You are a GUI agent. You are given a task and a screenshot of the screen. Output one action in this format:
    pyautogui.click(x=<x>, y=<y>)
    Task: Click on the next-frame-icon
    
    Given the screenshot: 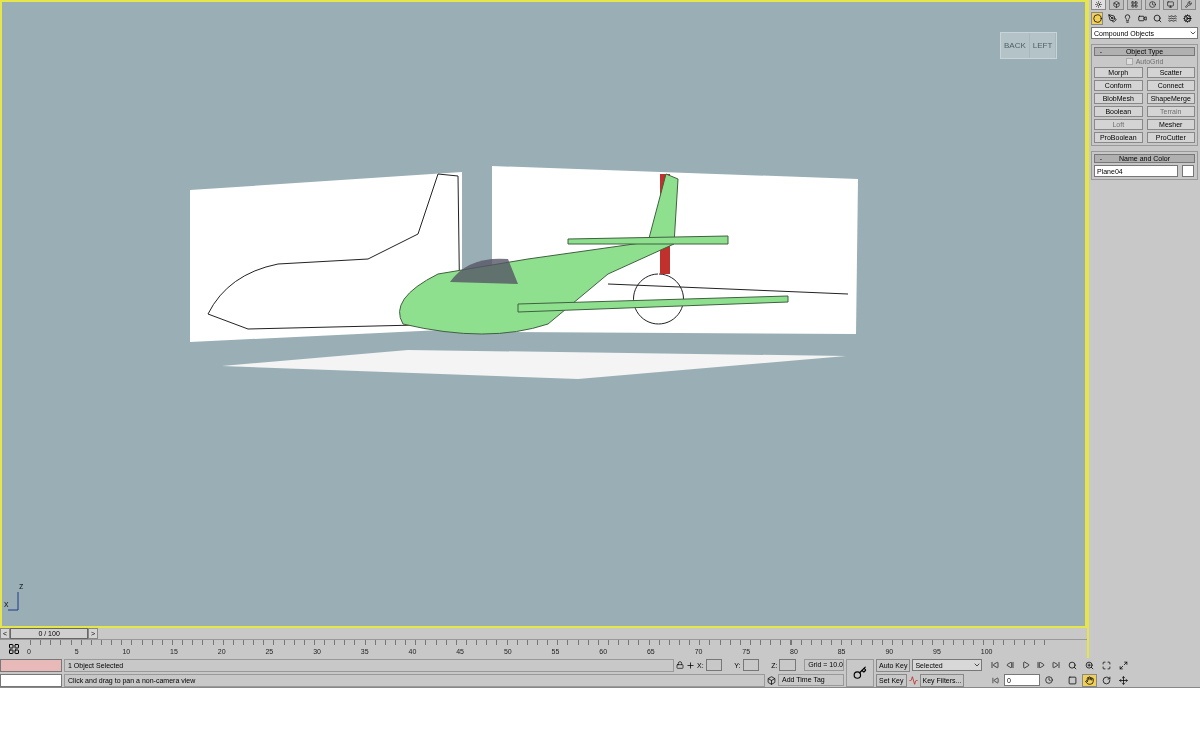 What is the action you would take?
    pyautogui.click(x=1041, y=665)
    